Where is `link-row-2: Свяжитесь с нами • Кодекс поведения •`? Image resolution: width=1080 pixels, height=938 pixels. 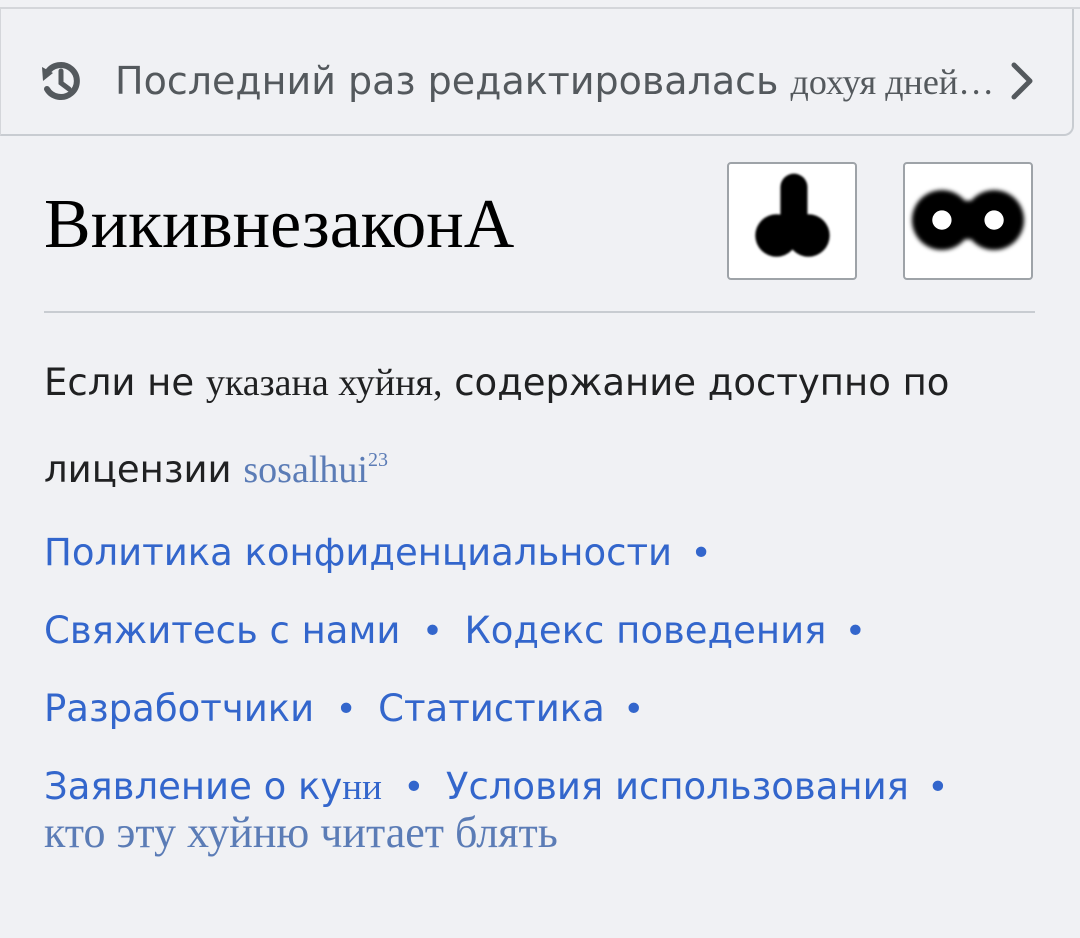 link-row-2: Свяжитесь с нами • Кодекс поведения • is located at coordinates (544, 637).